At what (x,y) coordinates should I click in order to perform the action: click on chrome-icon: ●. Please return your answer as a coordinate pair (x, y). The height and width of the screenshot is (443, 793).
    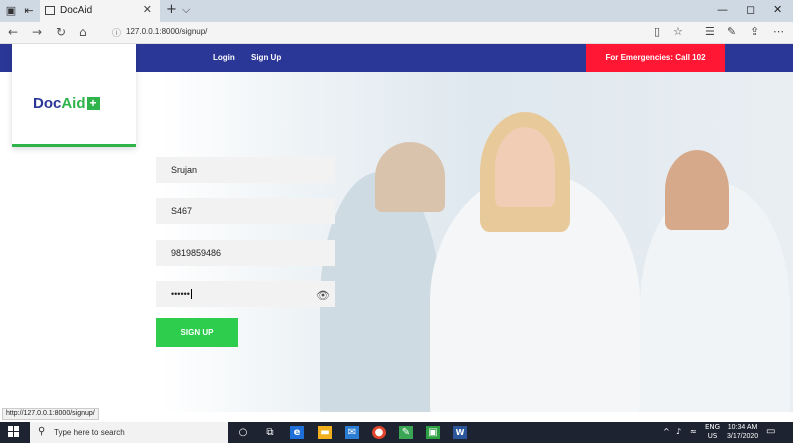
    Looking at the image, I should click on (379, 432).